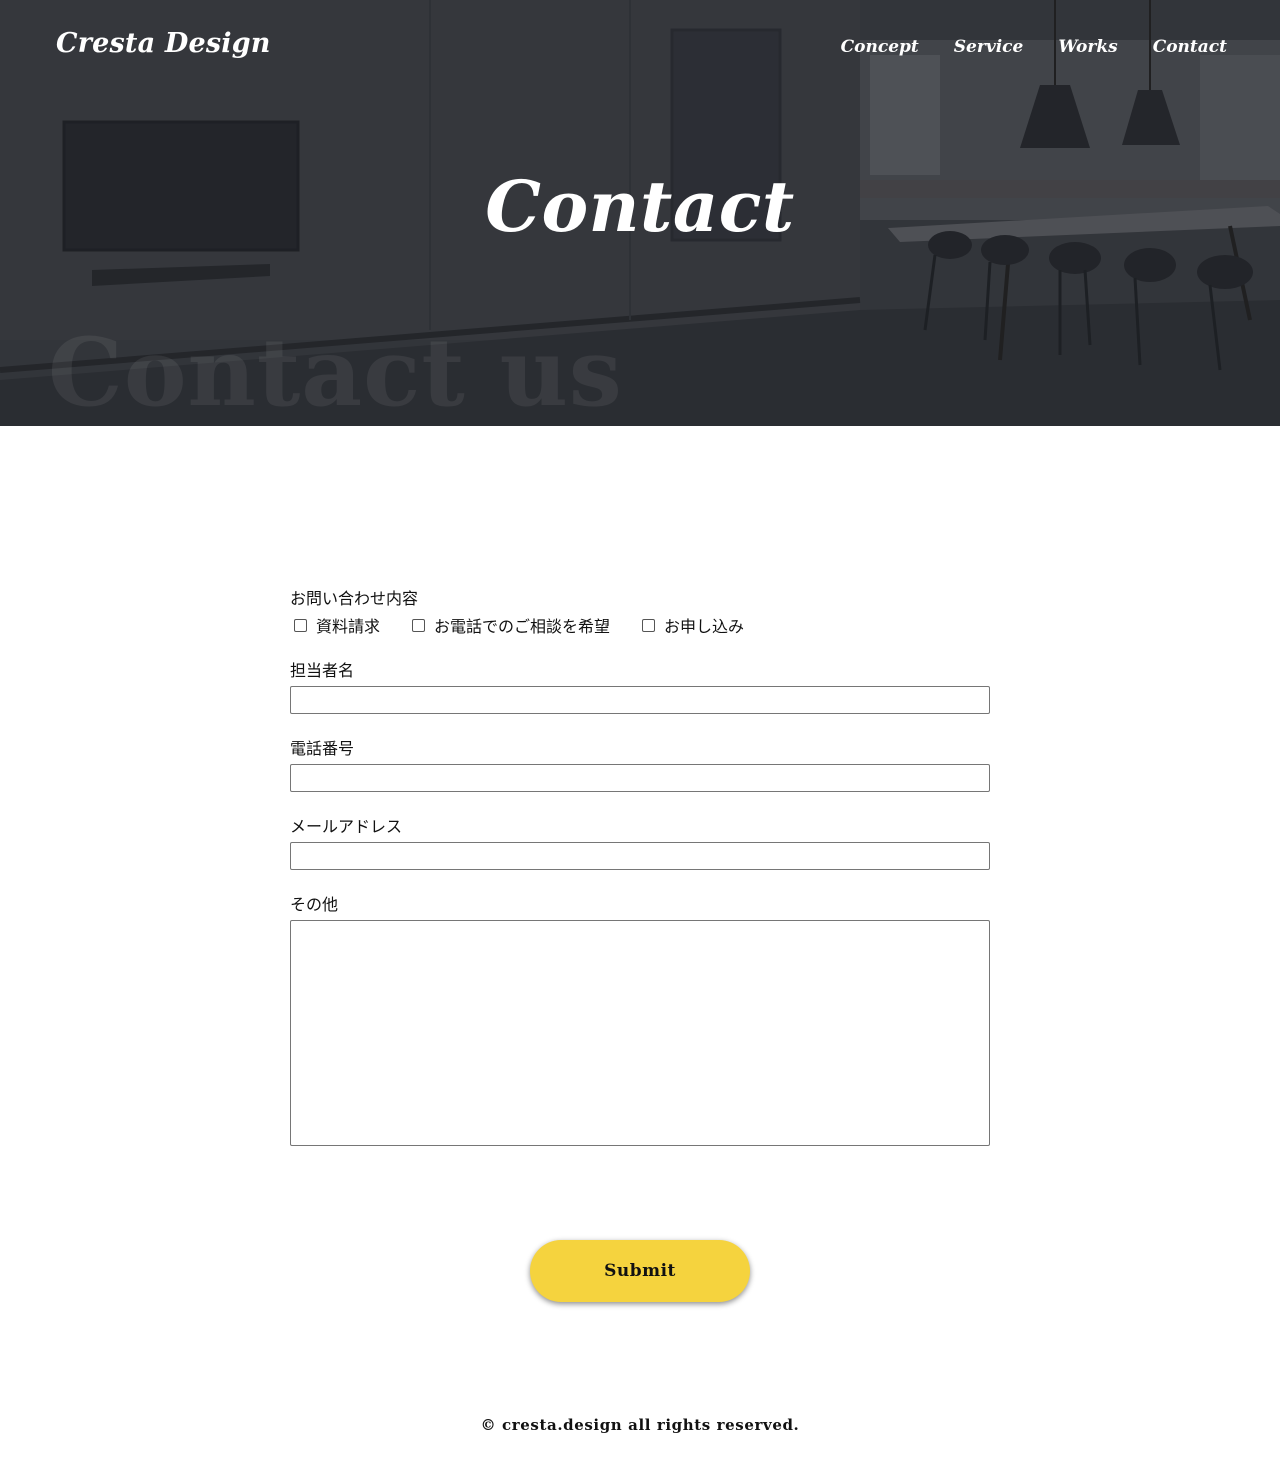 This screenshot has height=1472, width=1280. I want to click on phone-group: 電話番号, so click(640, 765).